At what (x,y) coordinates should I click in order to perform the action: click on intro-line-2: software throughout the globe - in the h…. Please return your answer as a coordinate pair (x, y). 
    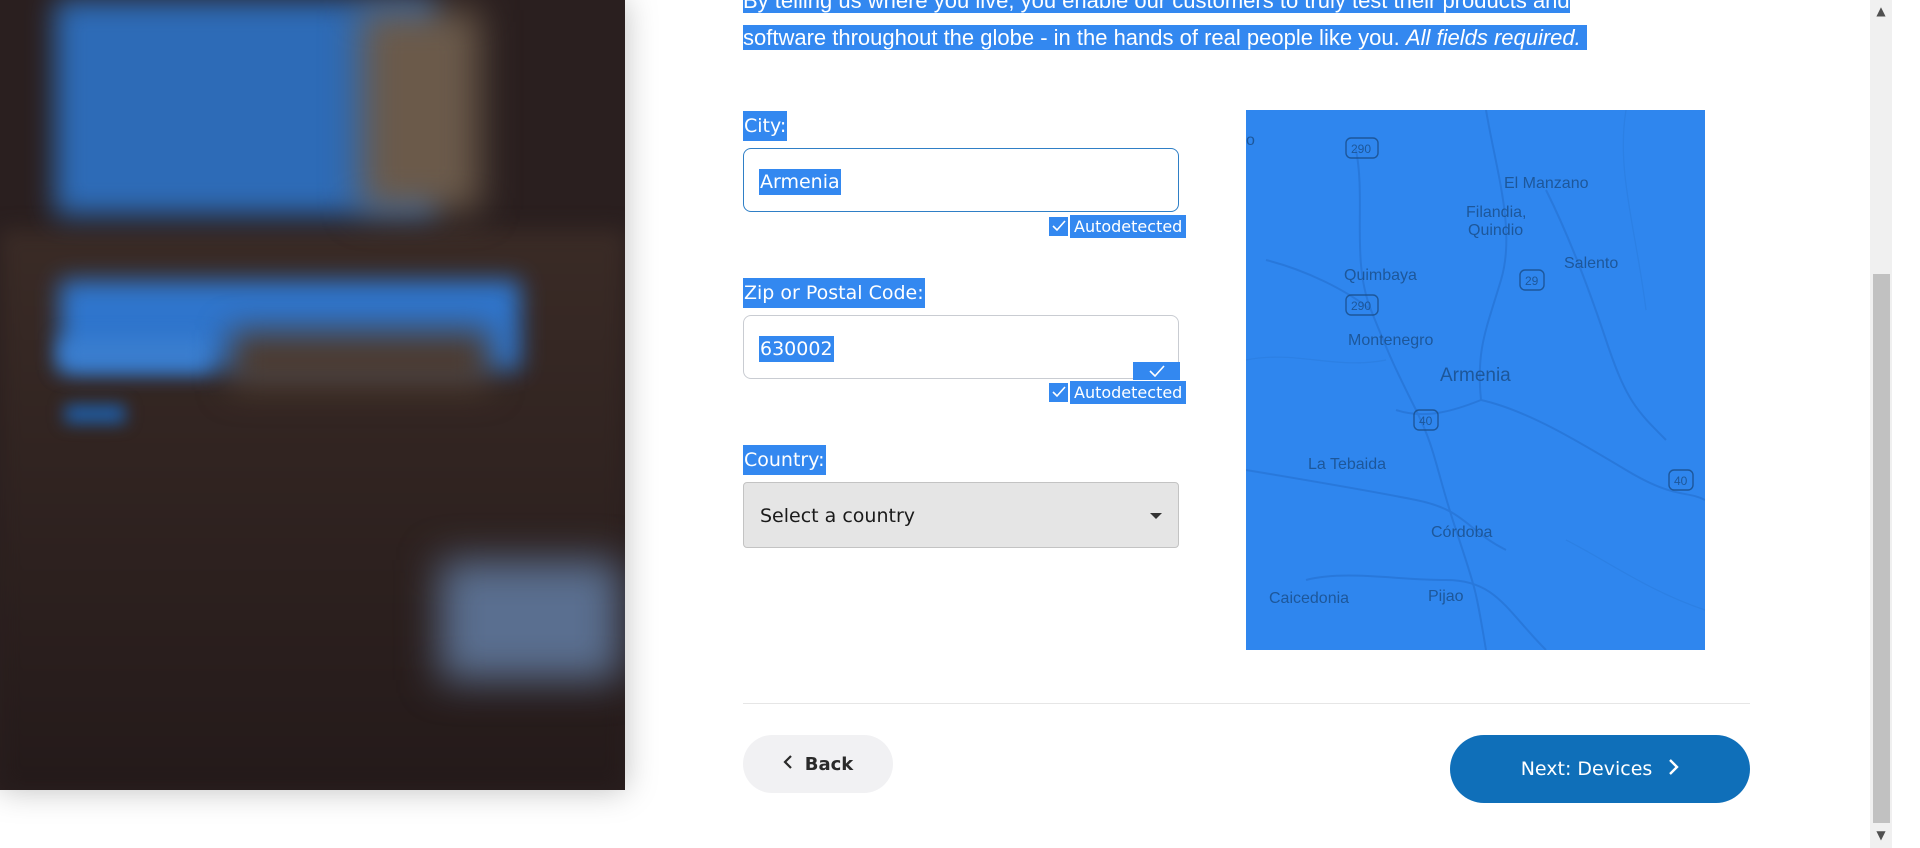
    Looking at the image, I should click on (1071, 37).